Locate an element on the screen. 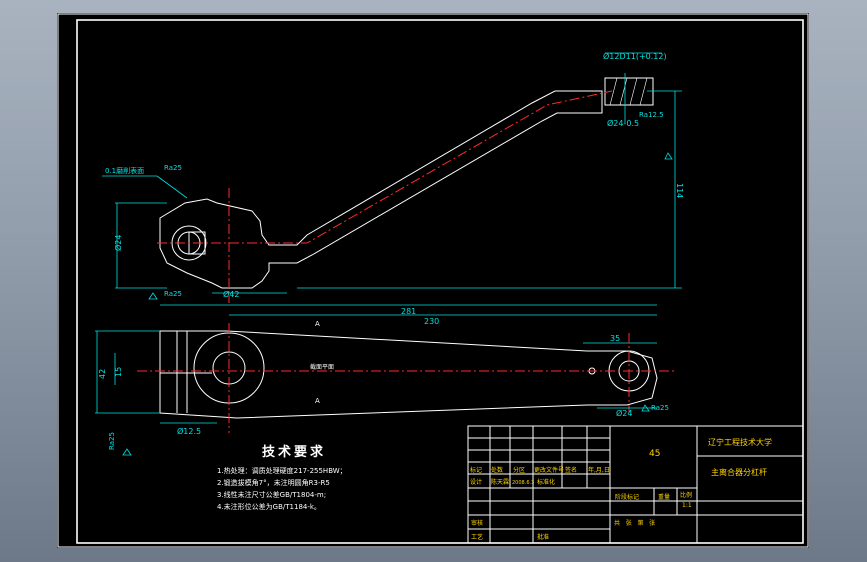  tb-design-date: 2008.6.3 is located at coordinates (523, 483).